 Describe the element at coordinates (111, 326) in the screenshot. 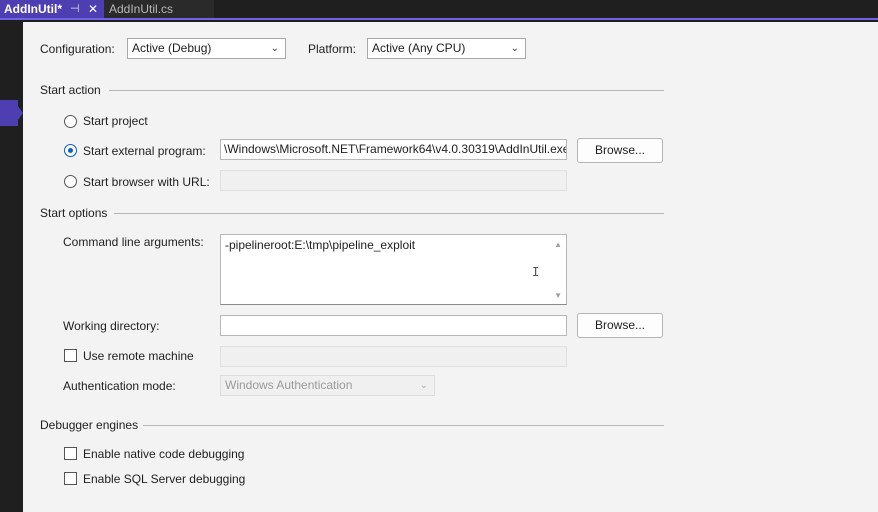

I see `working-directory-label: Working directory:` at that location.